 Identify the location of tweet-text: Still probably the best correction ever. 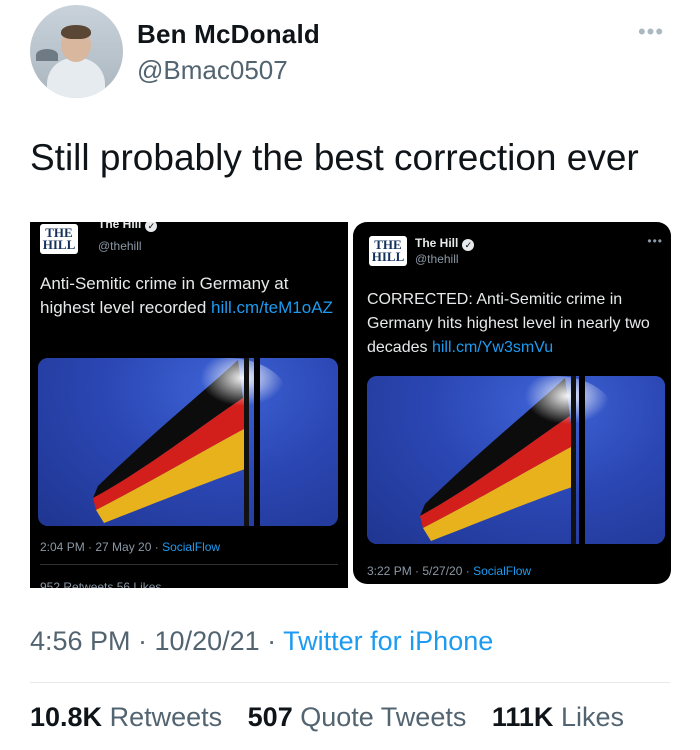
(334, 157).